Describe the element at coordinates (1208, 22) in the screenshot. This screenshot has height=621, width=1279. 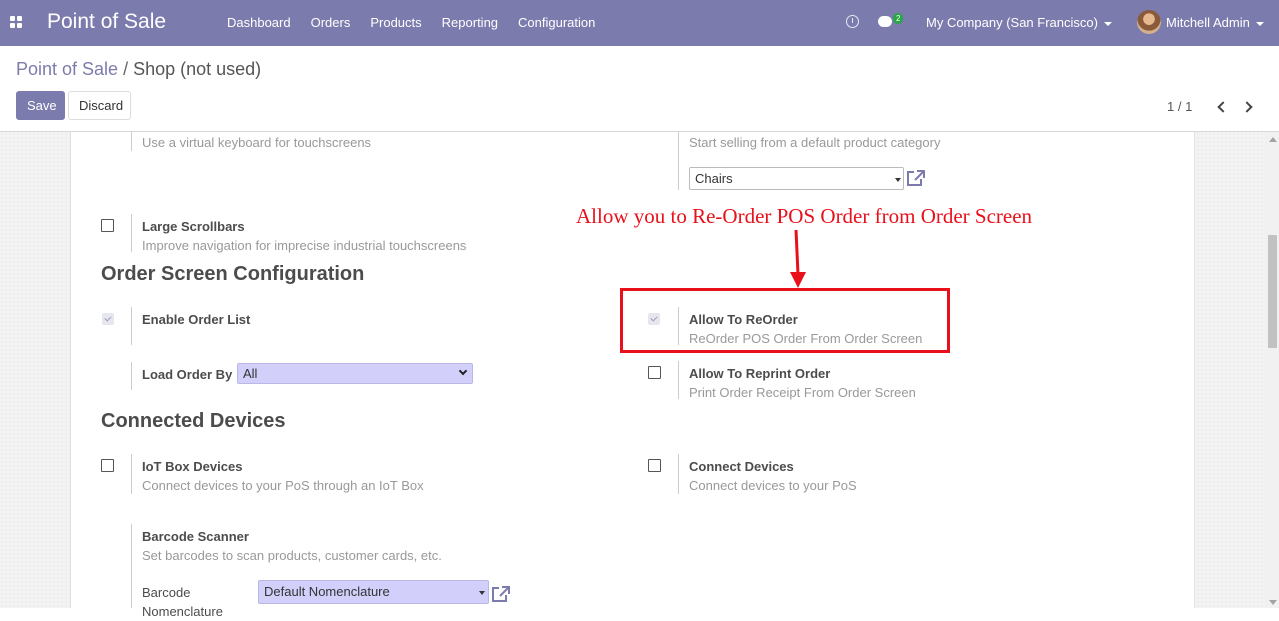
I see `user-name: Mitchell Admin` at that location.